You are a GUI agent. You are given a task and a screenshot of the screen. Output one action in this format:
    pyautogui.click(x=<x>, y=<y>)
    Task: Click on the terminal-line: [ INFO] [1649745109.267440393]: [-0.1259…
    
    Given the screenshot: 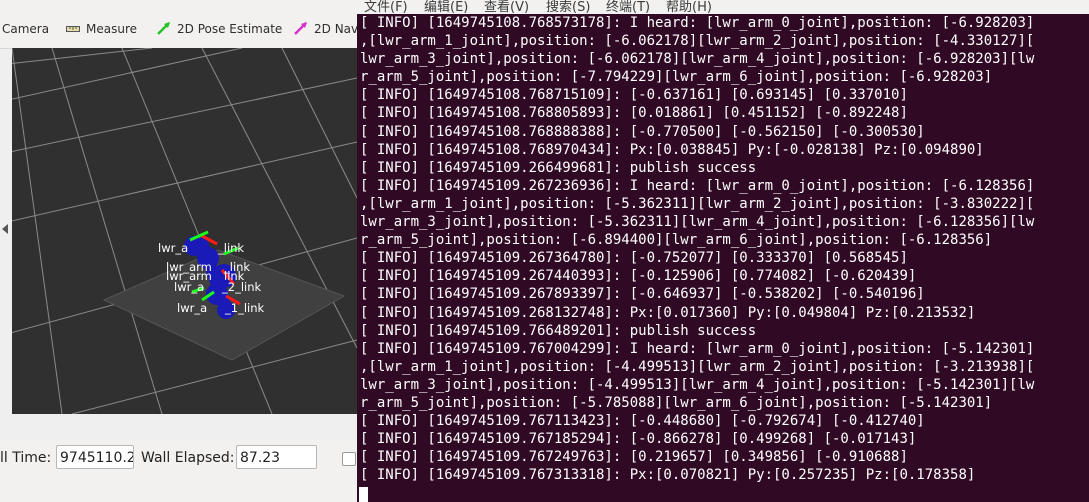 What is the action you would take?
    pyautogui.click(x=638, y=276)
    